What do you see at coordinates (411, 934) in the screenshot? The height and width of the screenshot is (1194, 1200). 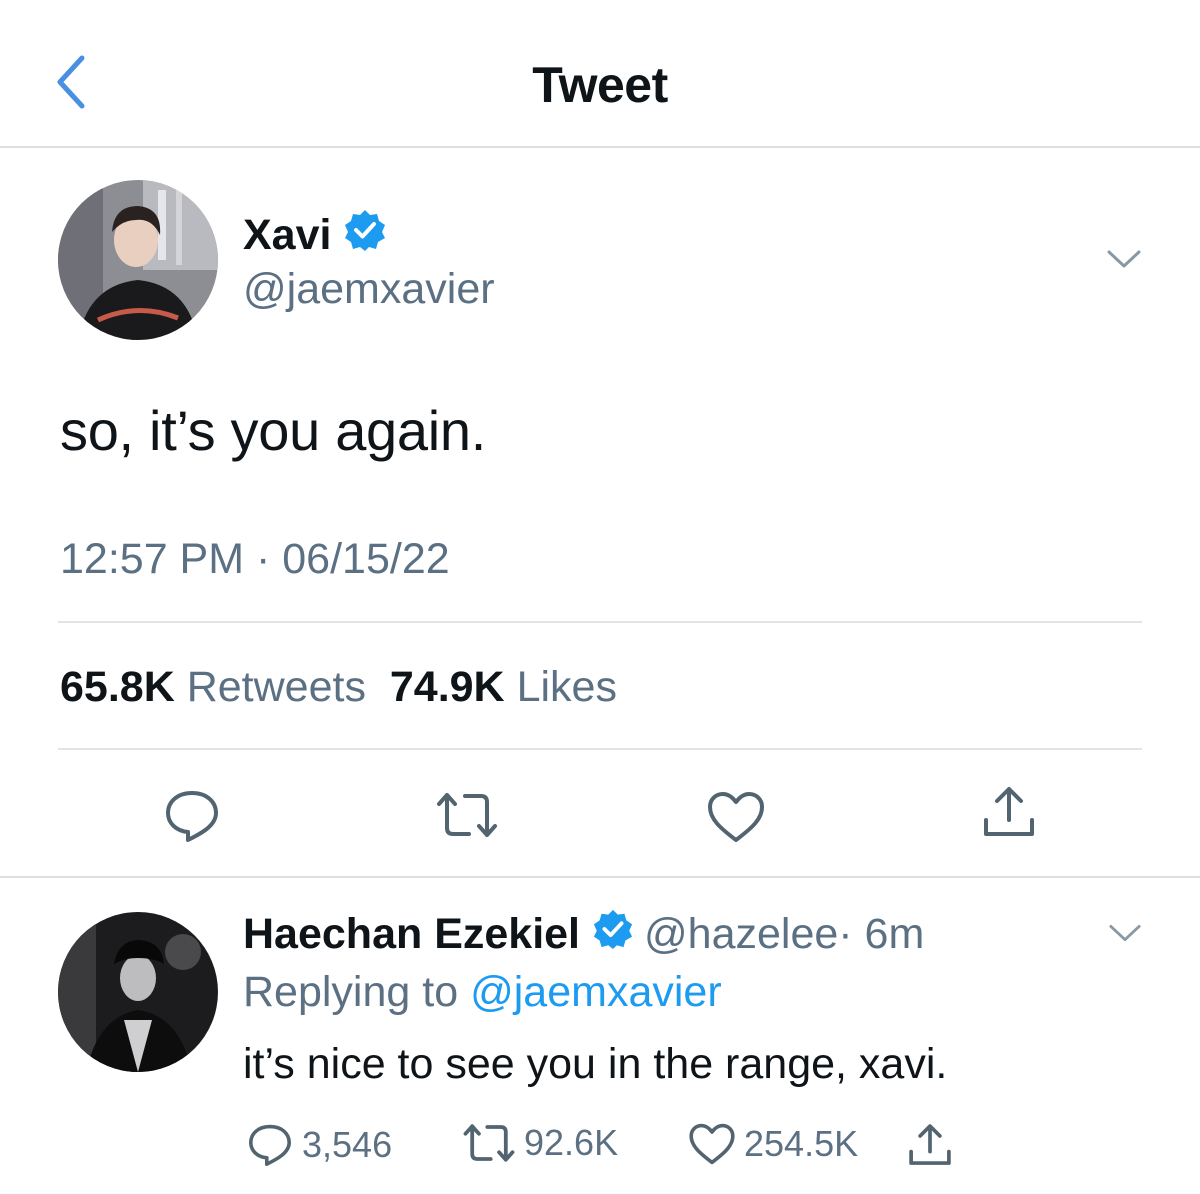 I see `reply-author-name: Haechan Ezekiel` at bounding box center [411, 934].